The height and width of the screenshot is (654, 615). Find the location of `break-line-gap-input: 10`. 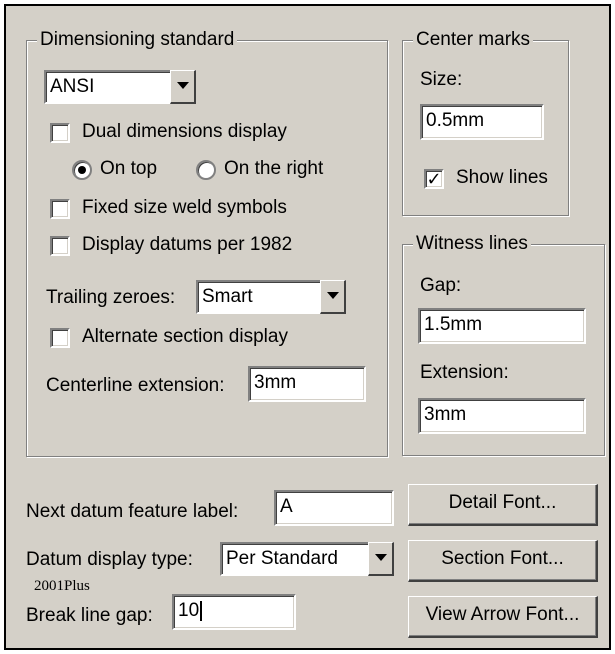

break-line-gap-input: 10 is located at coordinates (234, 612).